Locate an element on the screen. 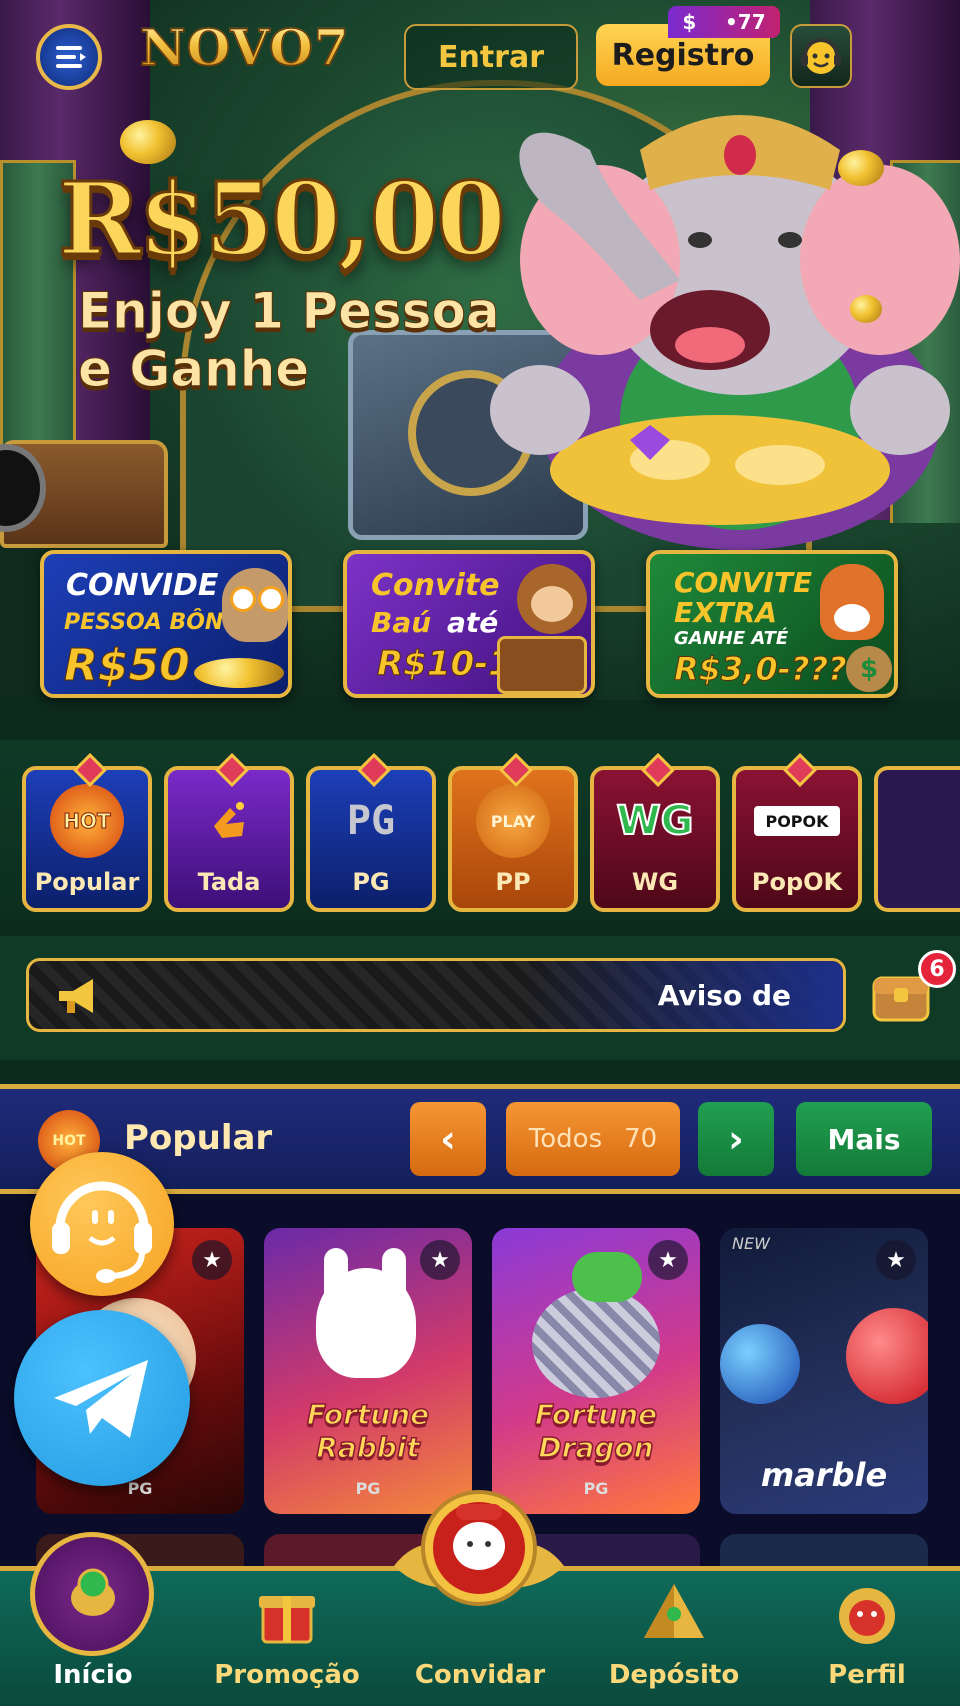 This screenshot has width=960, height=1706. nav-item-inicio: Início is located at coordinates (94, 1636).